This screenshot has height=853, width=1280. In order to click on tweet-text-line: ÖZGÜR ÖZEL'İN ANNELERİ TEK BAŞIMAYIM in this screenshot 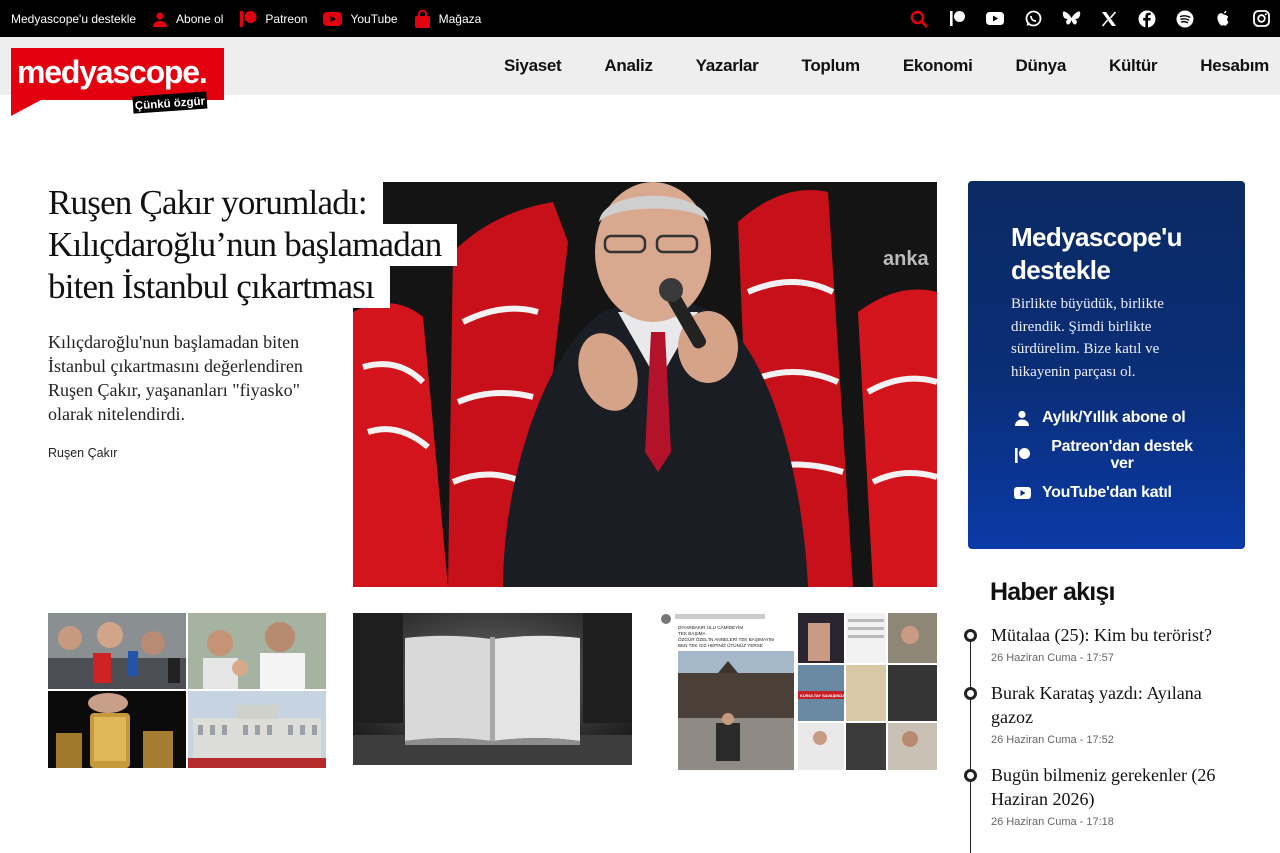, I will do `click(726, 639)`.